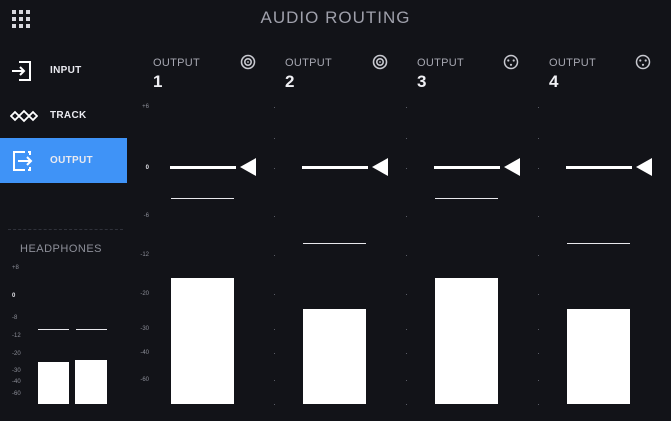  I want to click on level-scale-label: +6, so click(145, 107).